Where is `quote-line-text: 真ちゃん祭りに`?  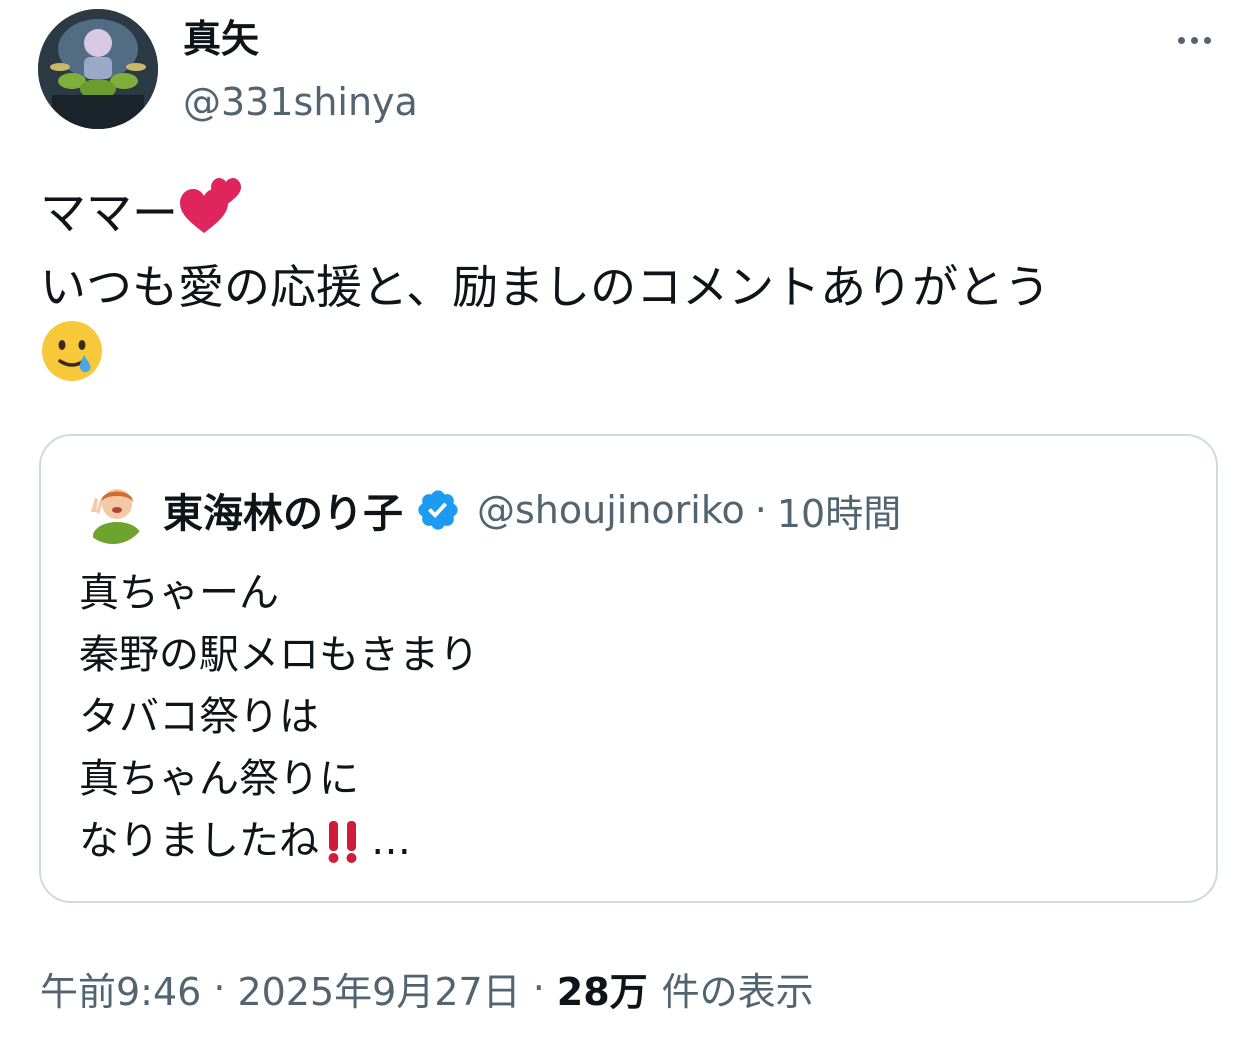 quote-line-text: 真ちゃん祭りに is located at coordinates (219, 779).